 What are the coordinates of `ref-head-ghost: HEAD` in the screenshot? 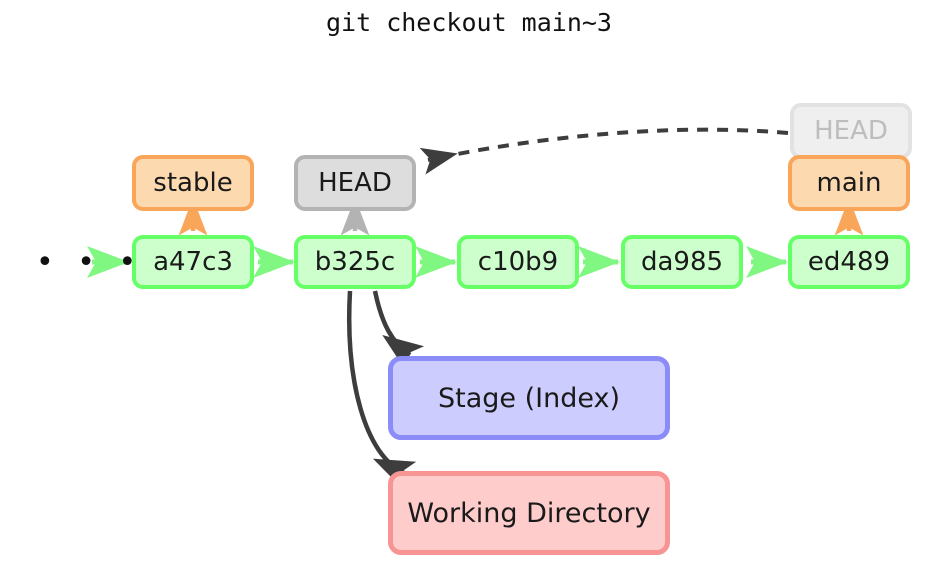 It's located at (851, 131).